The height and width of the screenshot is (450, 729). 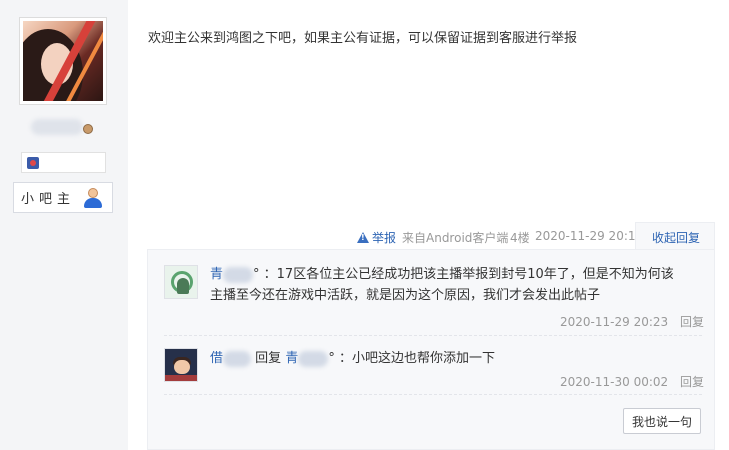 I want to click on reply-meta: 2020-11-30 00:02 回复, so click(x=632, y=381).